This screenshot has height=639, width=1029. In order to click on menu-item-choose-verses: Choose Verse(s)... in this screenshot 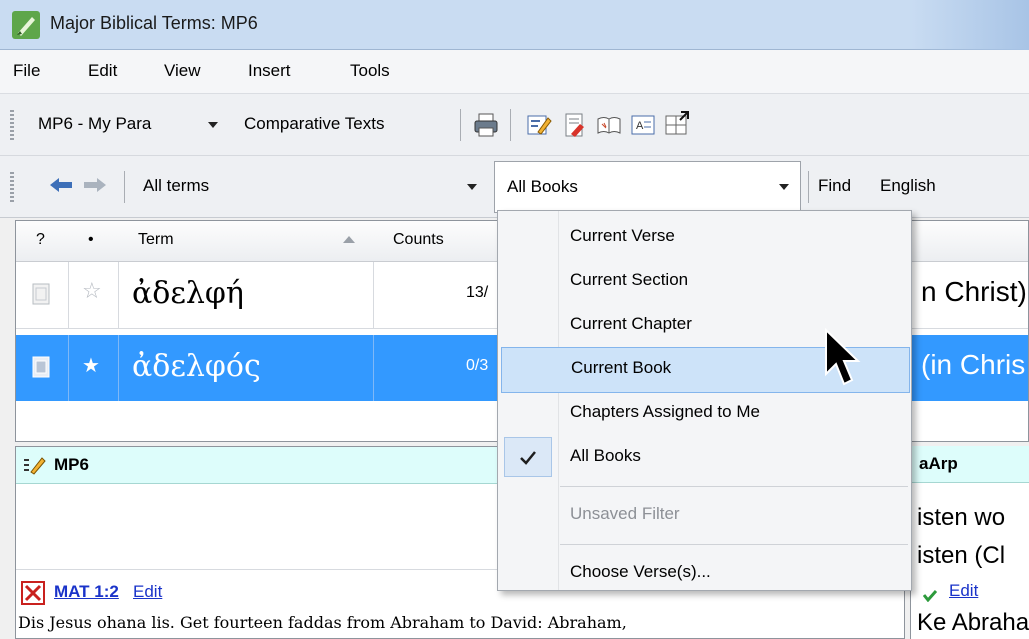, I will do `click(704, 573)`.